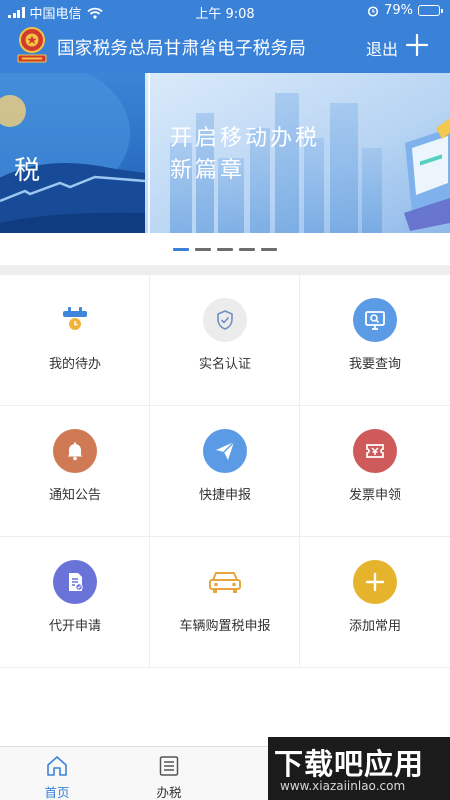  Describe the element at coordinates (74, 495) in the screenshot. I see `service-label: 通知公告` at that location.